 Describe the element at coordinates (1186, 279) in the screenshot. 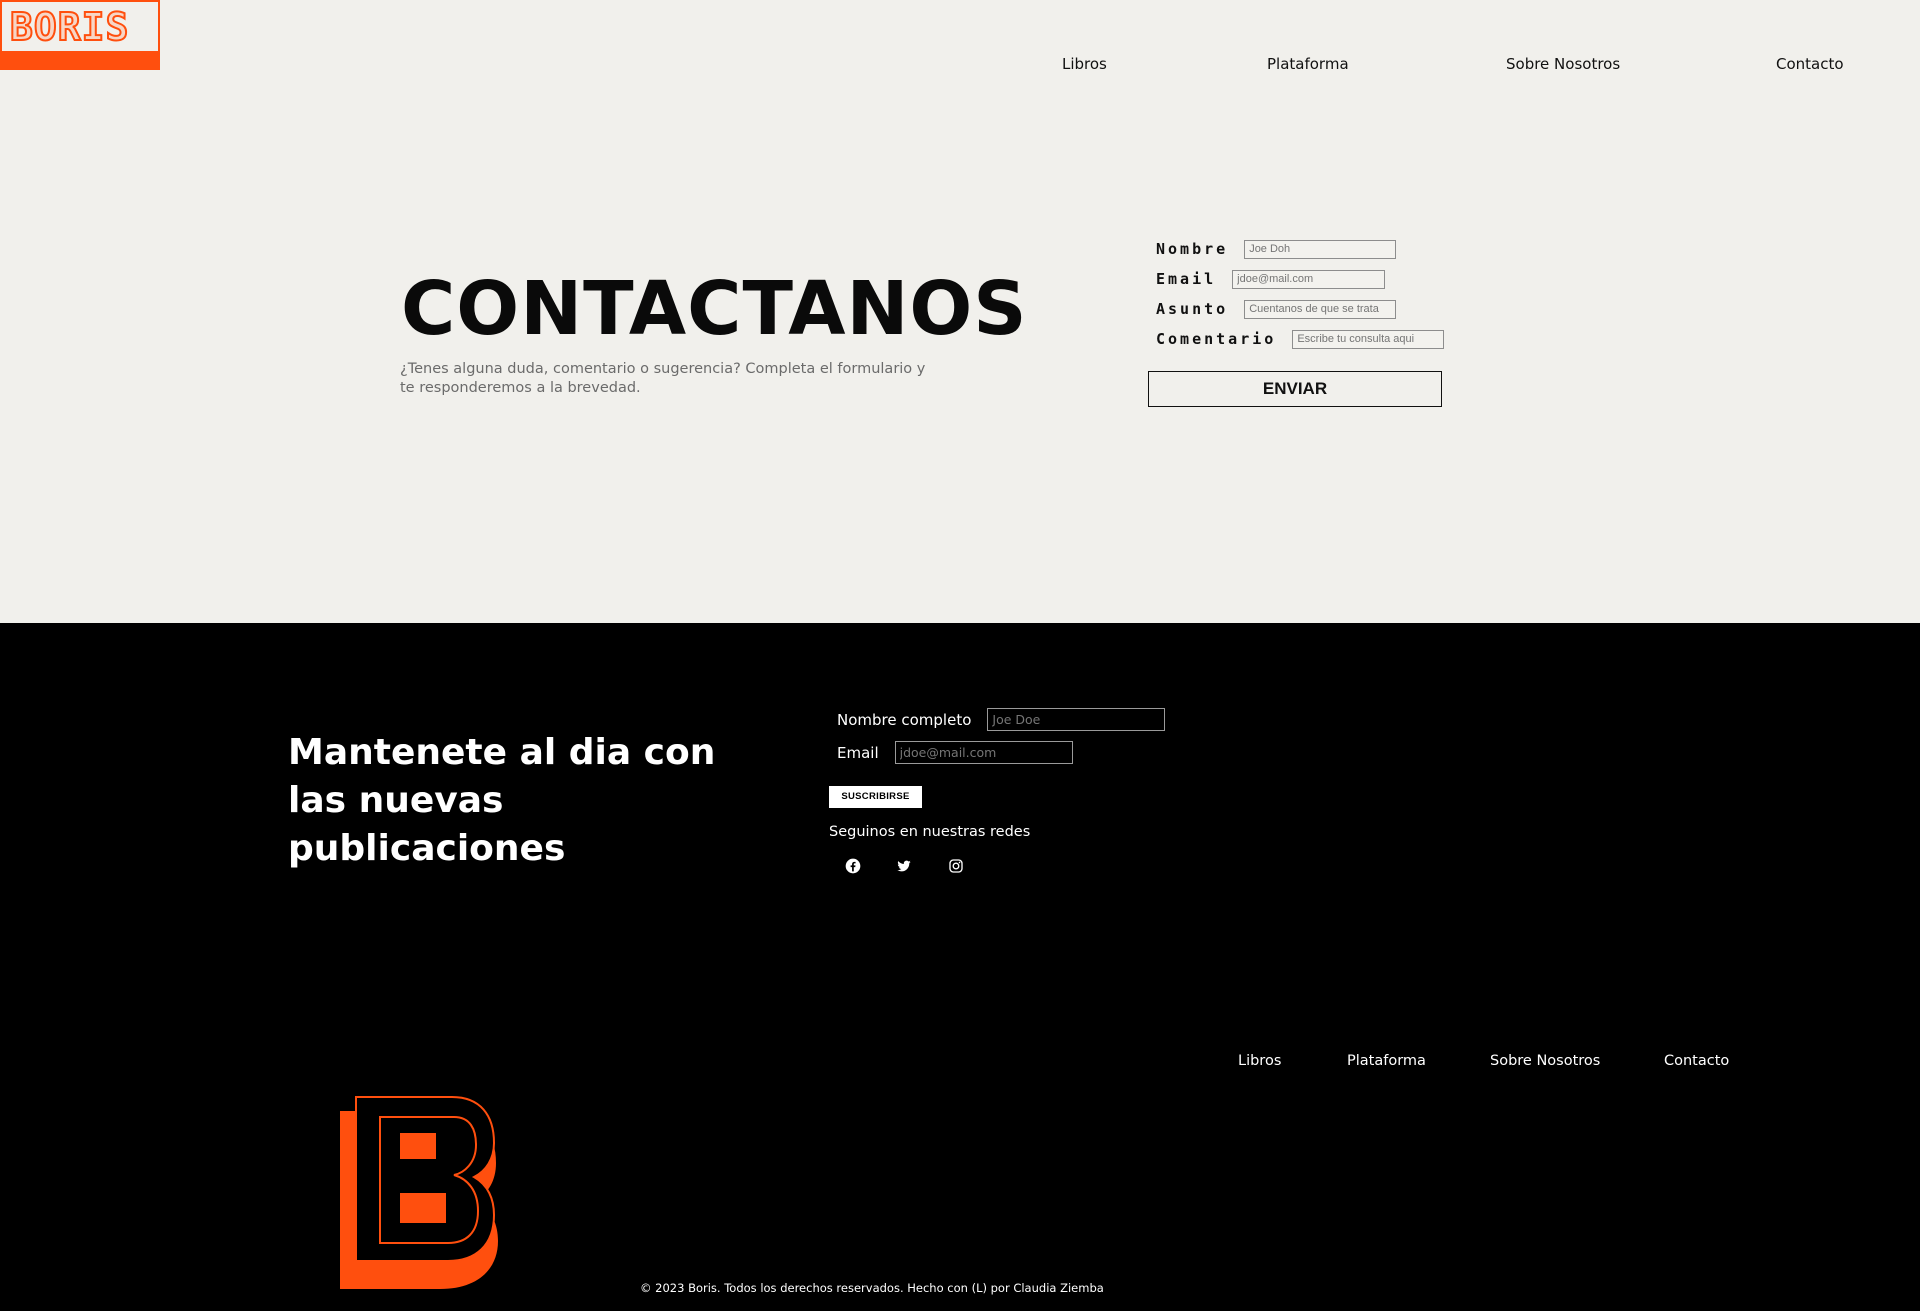

I see `email-label: Email` at that location.